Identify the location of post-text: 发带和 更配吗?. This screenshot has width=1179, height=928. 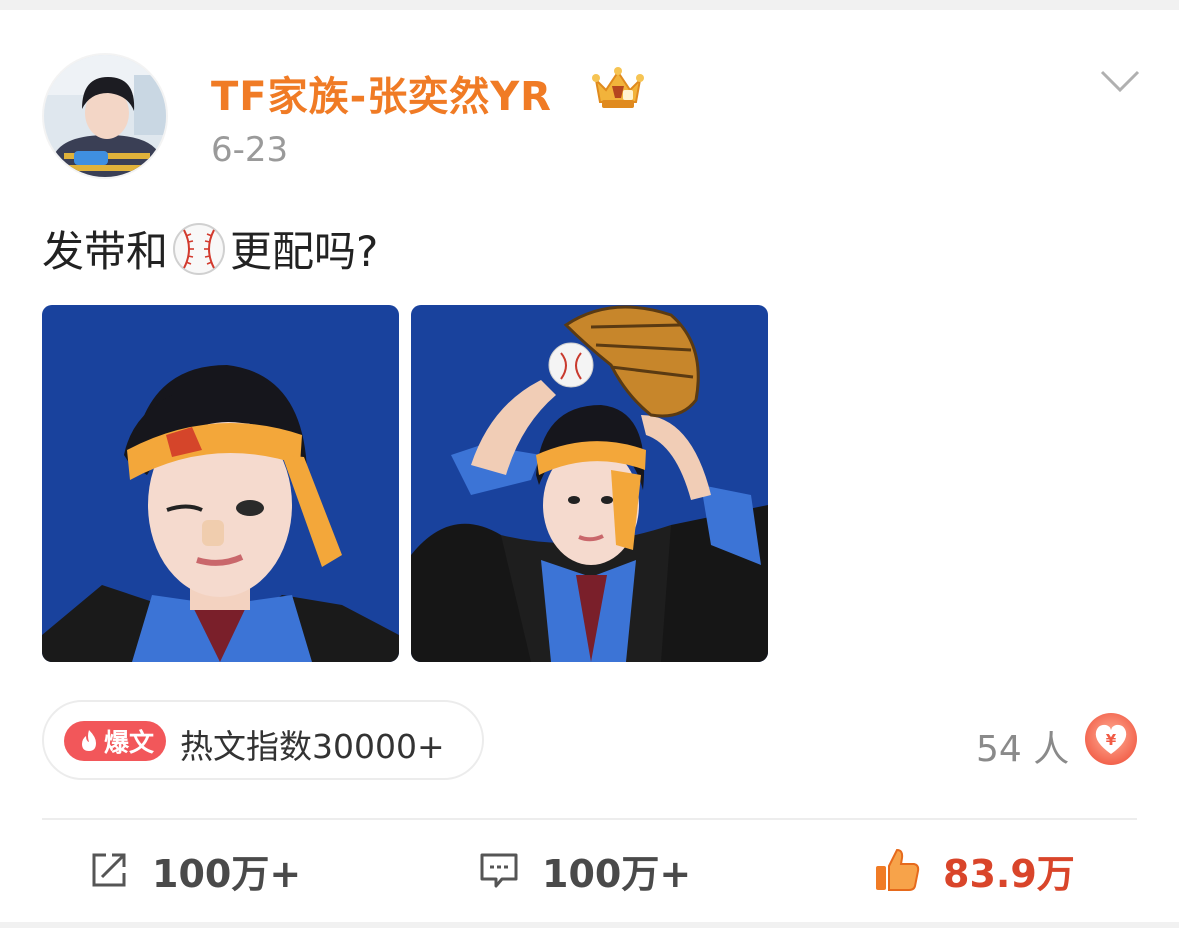
(210, 248).